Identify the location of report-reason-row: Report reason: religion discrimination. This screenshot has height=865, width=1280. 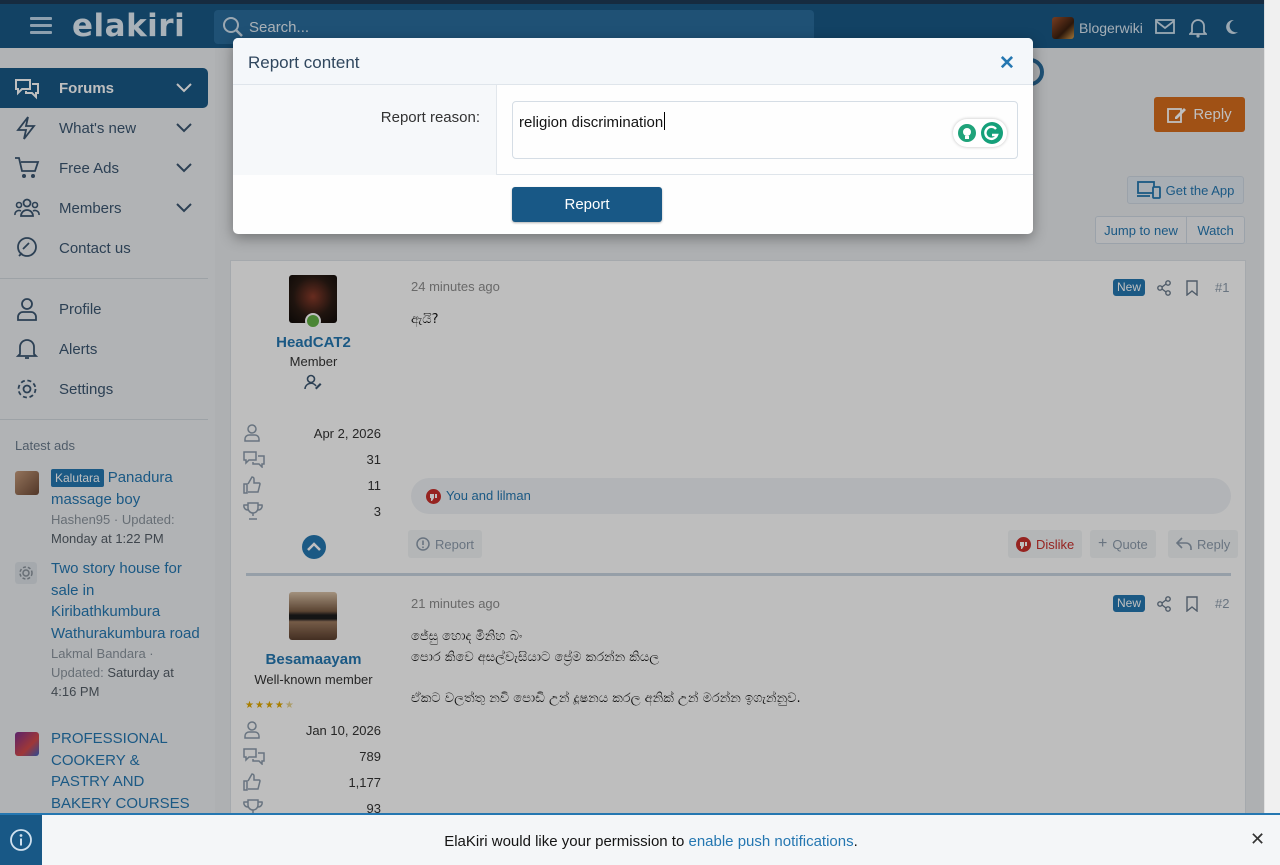
(633, 130).